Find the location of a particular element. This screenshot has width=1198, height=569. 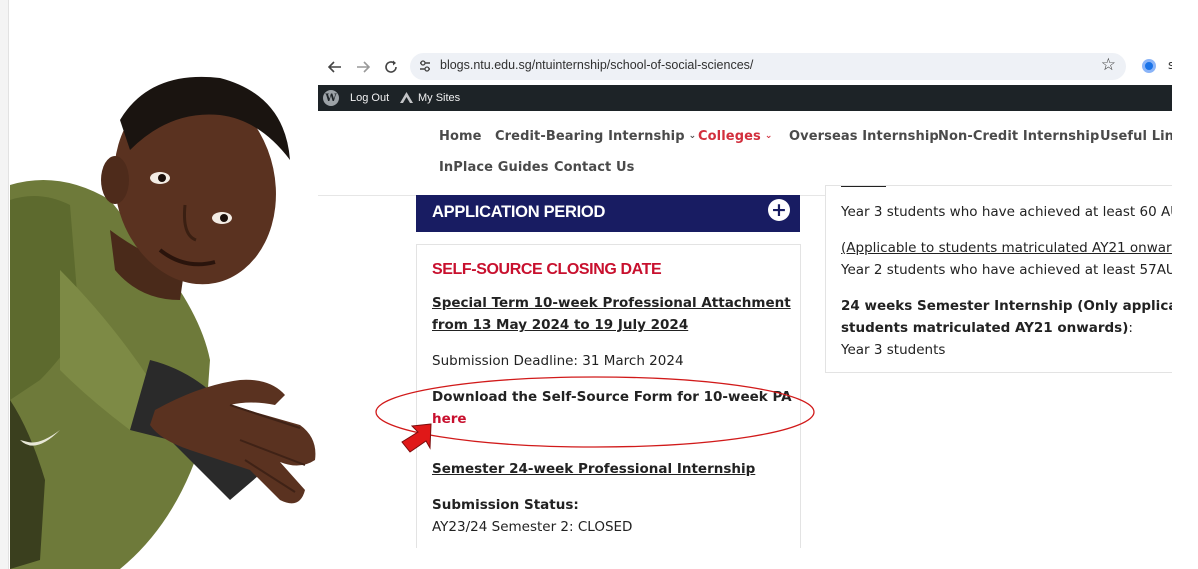

submission-status-label: Submission Status: is located at coordinates (505, 505).